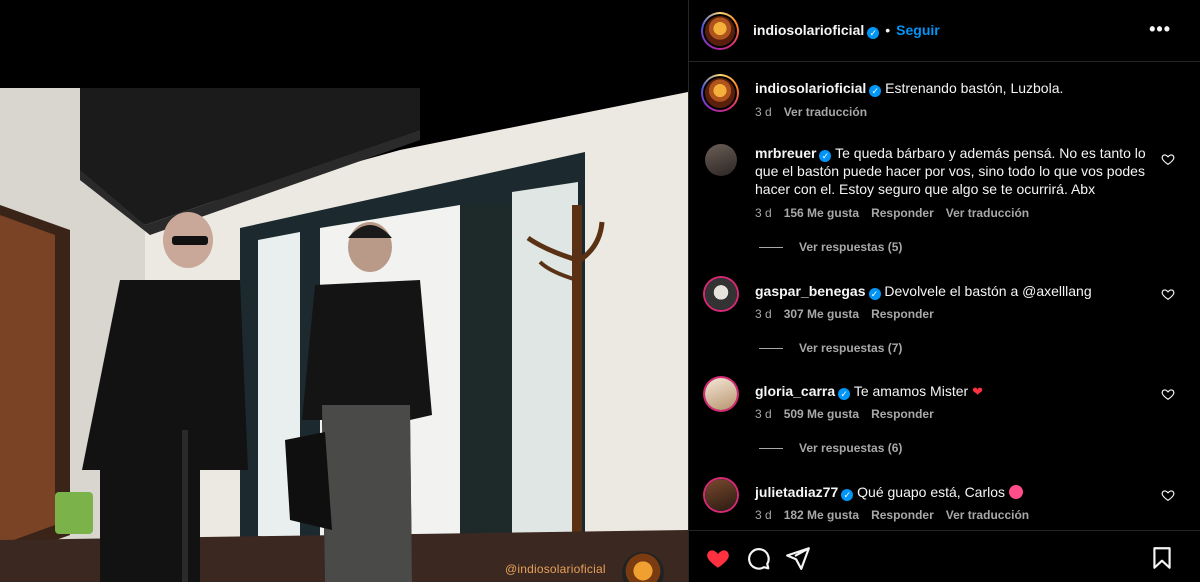 This screenshot has width=1200, height=582. What do you see at coordinates (825, 112) in the screenshot?
I see `caption-translate: Ver traducción` at bounding box center [825, 112].